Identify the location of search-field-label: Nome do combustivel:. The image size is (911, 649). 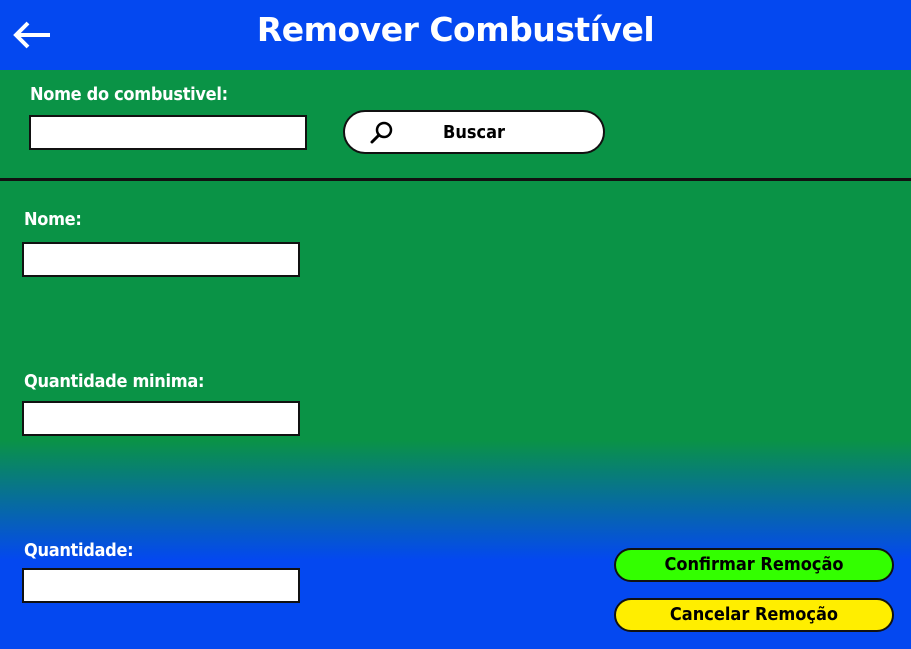
(129, 94).